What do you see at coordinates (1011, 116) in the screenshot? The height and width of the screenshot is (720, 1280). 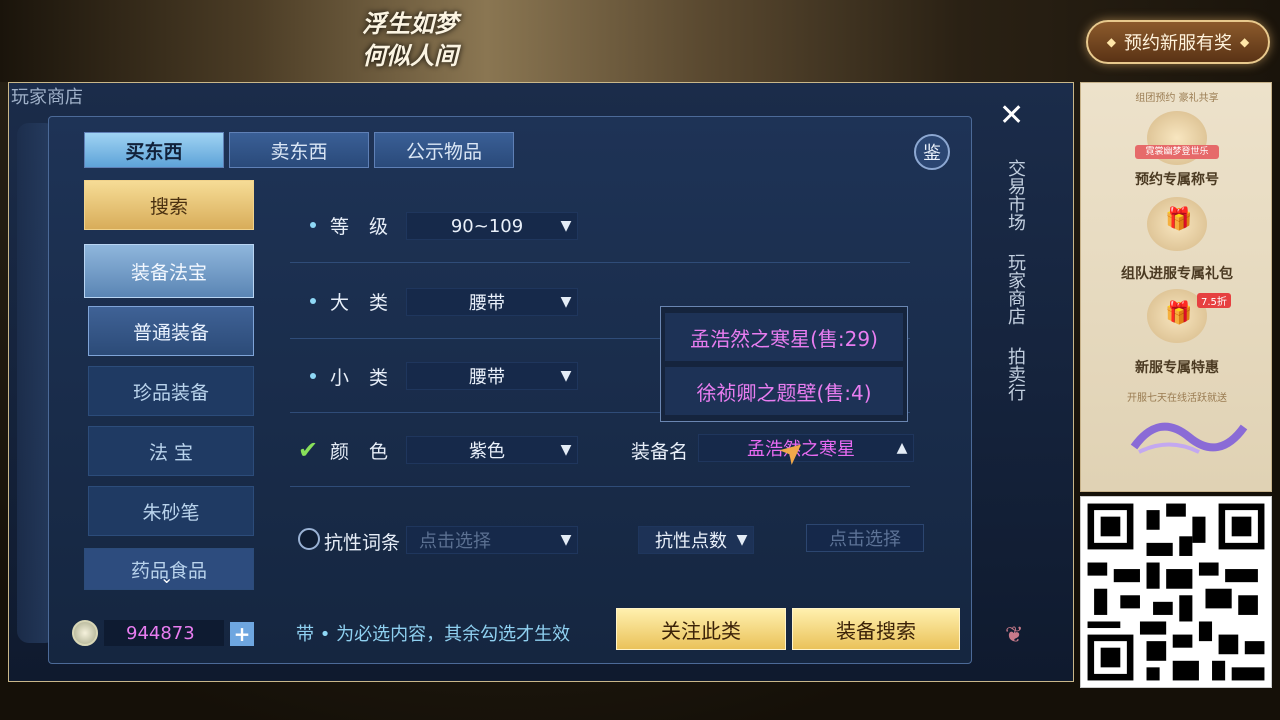 I see `close-icon: ✕` at bounding box center [1011, 116].